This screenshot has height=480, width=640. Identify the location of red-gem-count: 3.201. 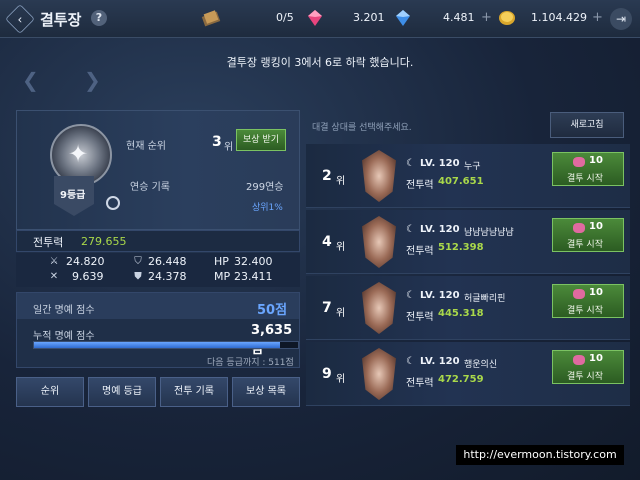
(369, 17).